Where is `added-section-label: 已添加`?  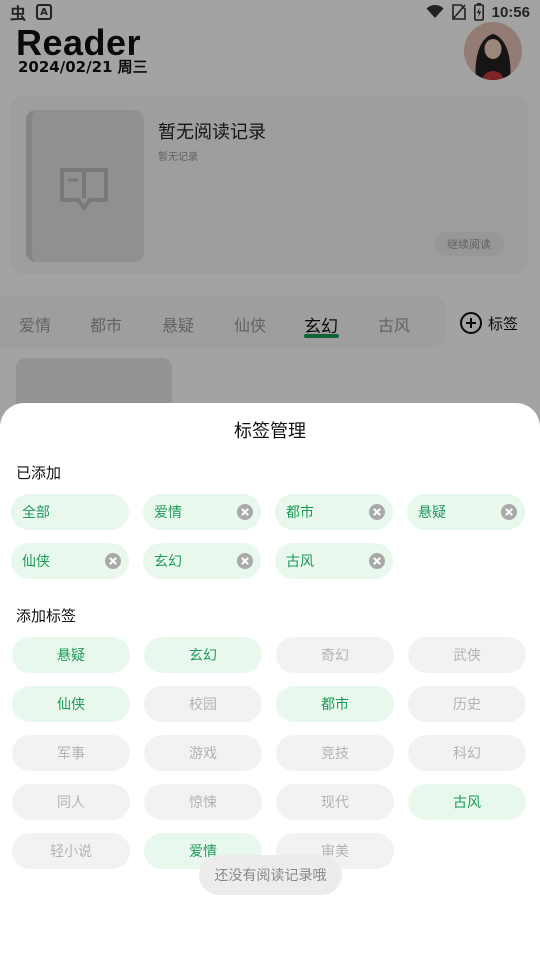
added-section-label: 已添加 is located at coordinates (39, 473).